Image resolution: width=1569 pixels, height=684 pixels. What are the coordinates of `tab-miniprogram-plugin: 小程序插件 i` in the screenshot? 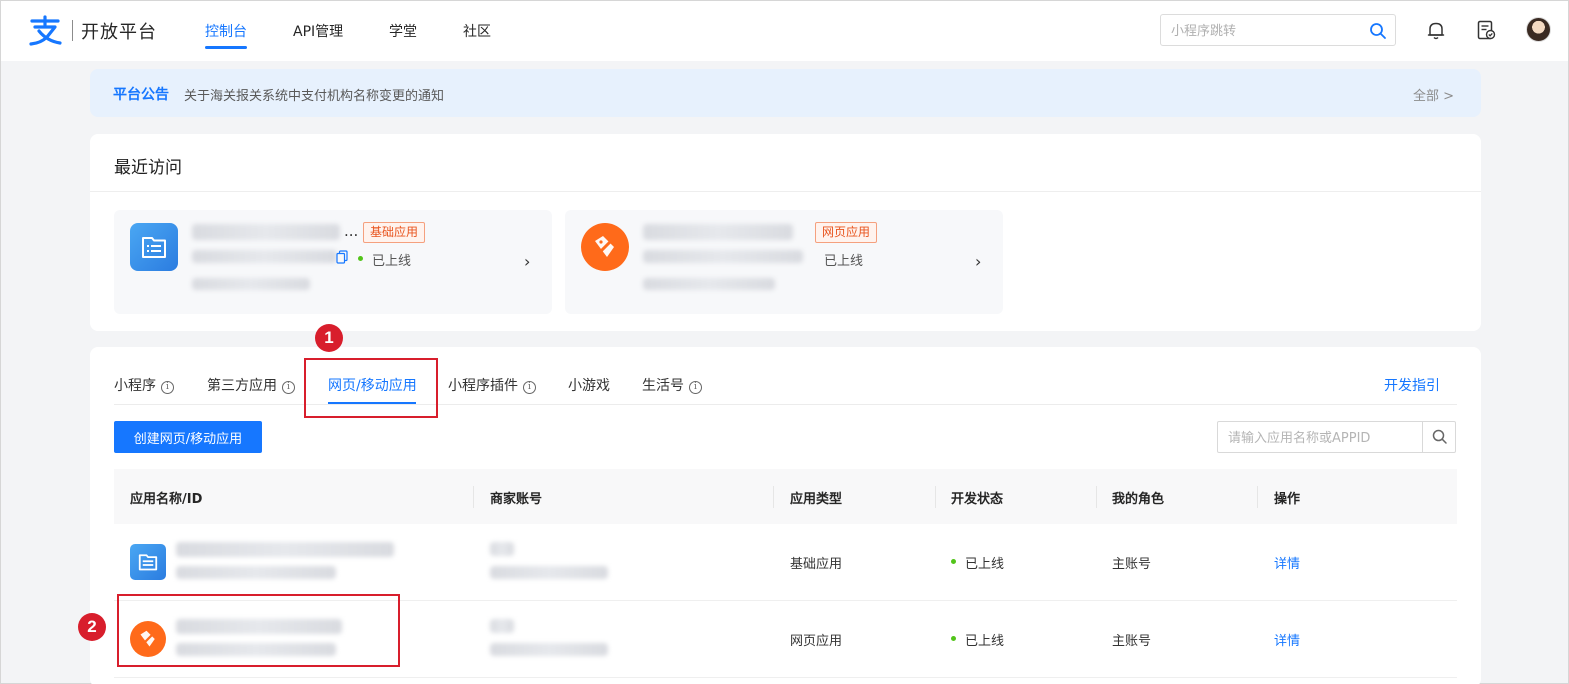 It's located at (492, 385).